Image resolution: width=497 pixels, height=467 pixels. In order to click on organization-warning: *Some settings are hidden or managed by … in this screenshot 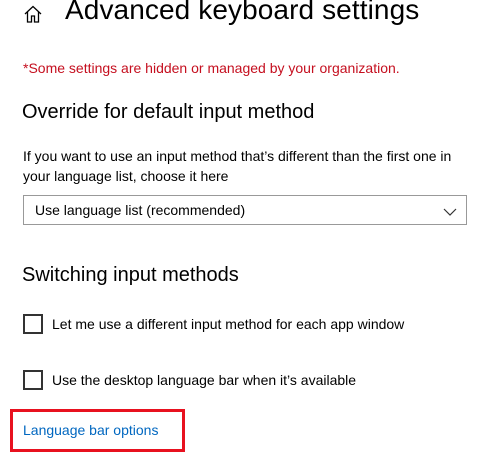, I will do `click(211, 68)`.